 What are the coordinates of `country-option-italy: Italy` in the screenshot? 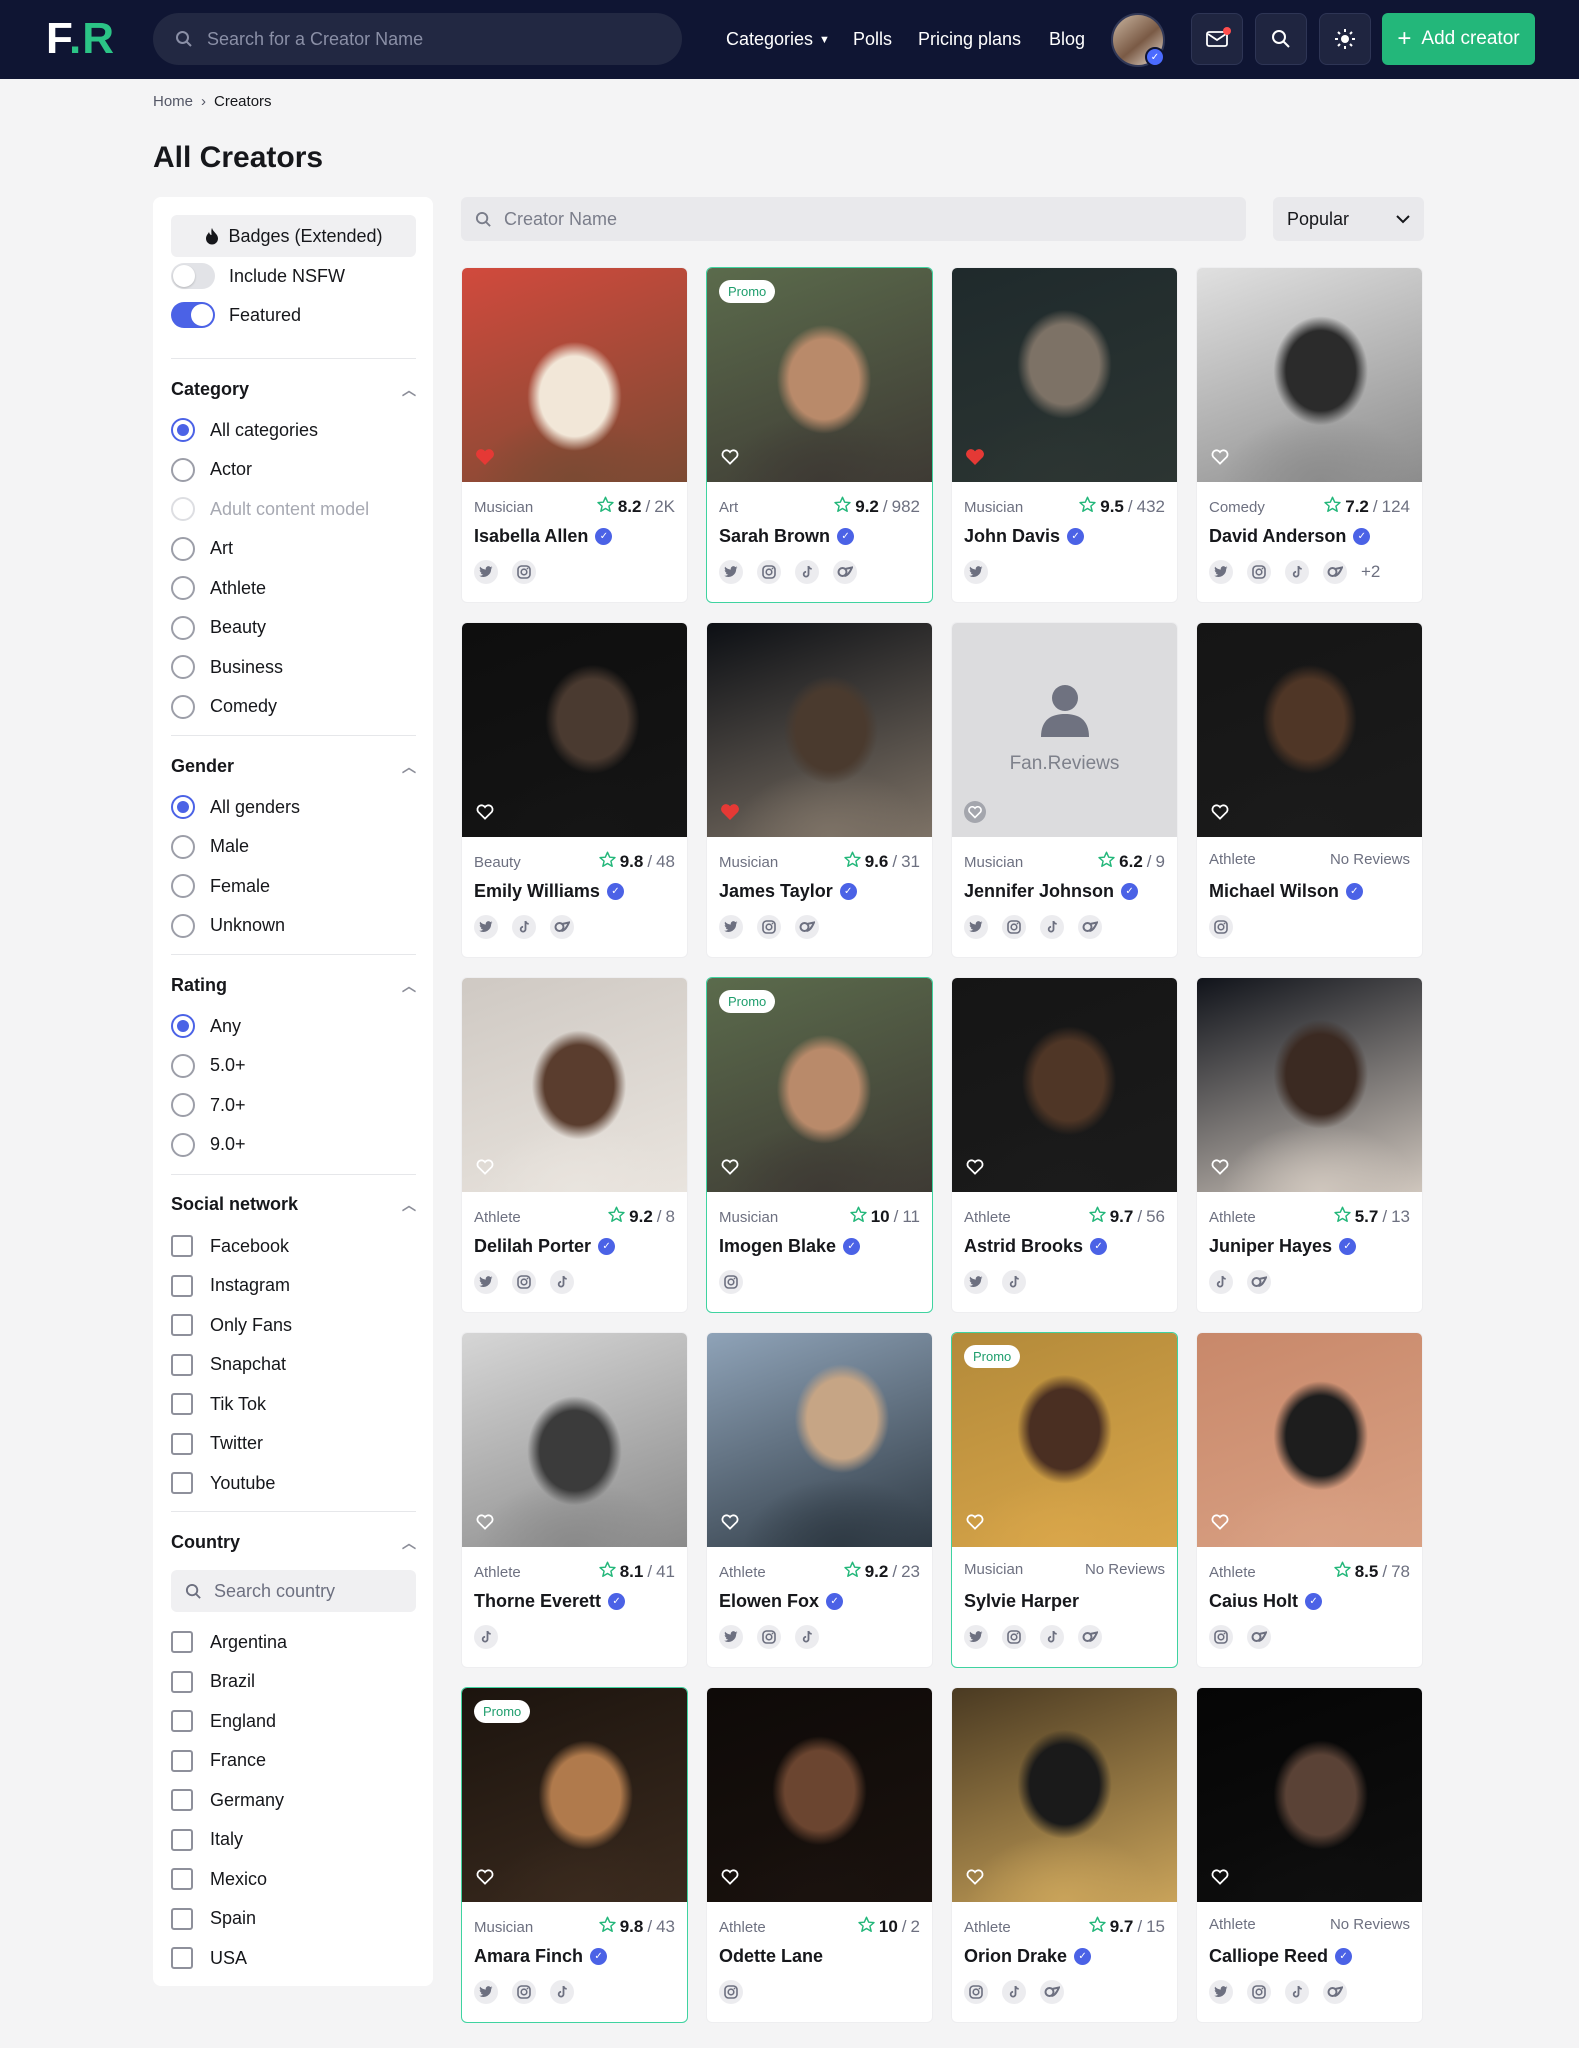 It's located at (207, 1840).